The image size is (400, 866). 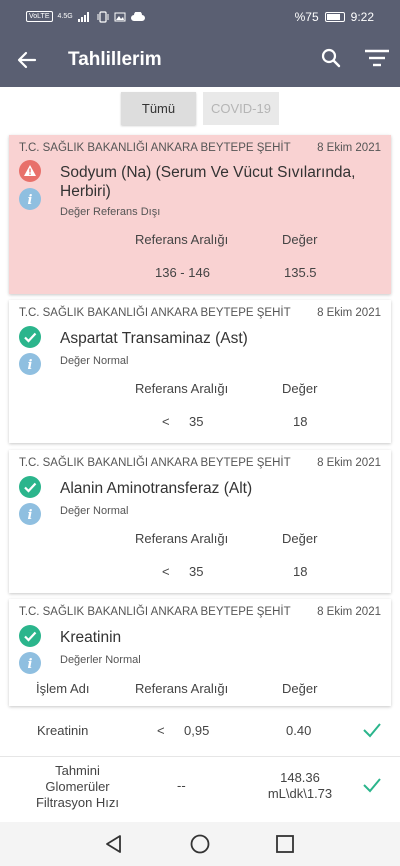 I want to click on clock: 9:22, so click(x=362, y=16).